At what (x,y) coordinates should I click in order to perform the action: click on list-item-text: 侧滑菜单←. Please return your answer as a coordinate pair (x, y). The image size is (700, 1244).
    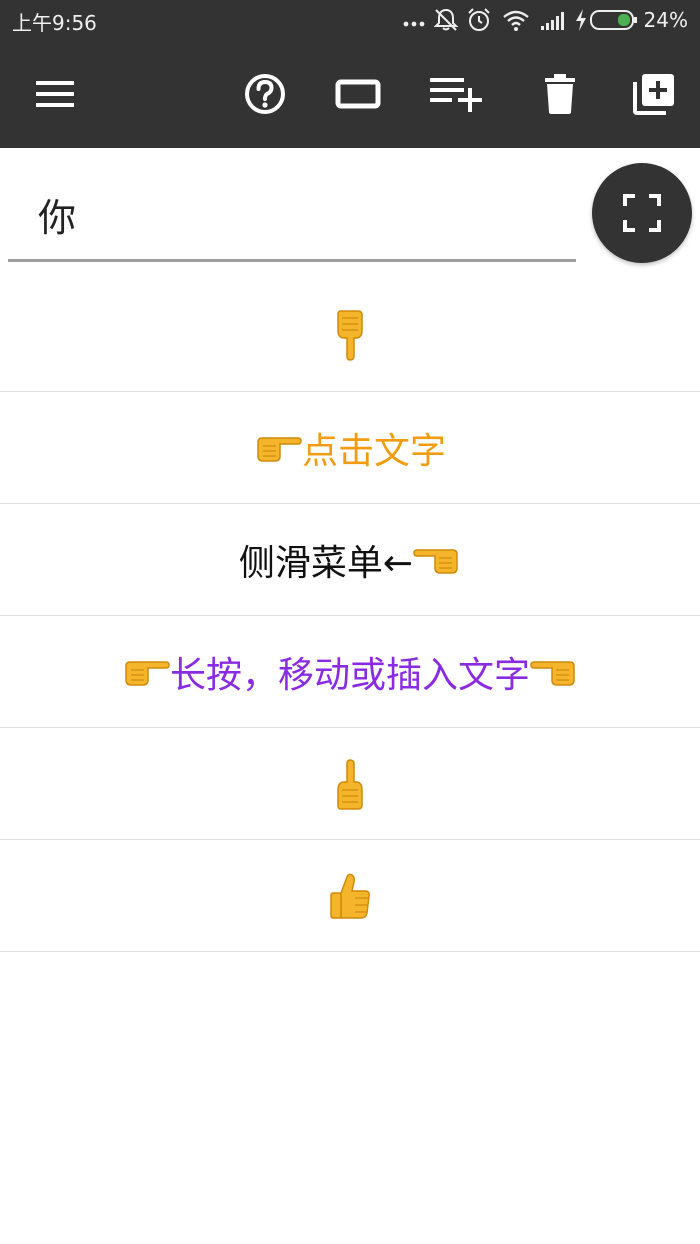
    Looking at the image, I should click on (326, 563).